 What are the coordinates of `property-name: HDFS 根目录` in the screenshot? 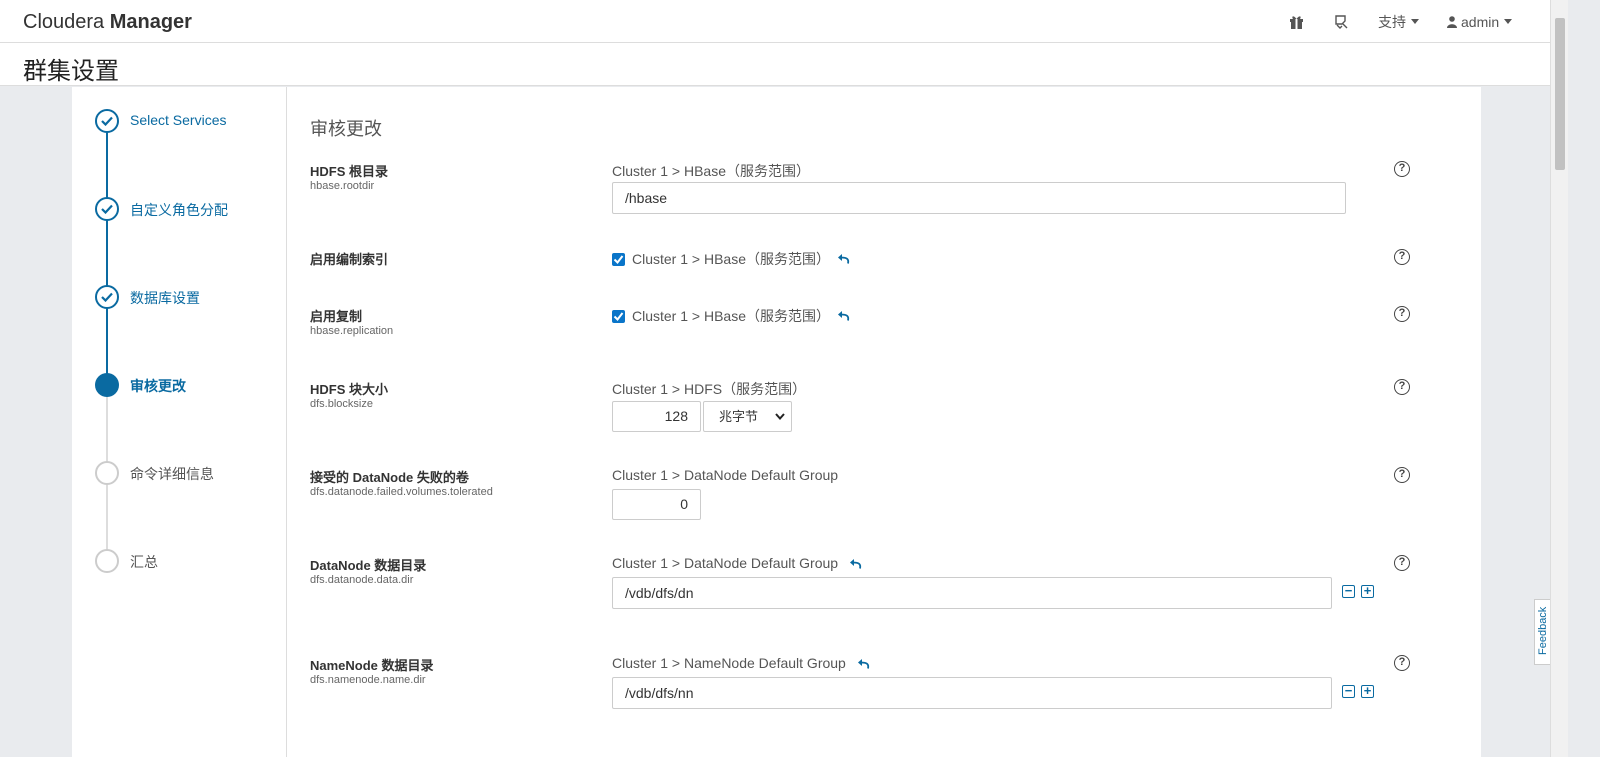 It's located at (349, 171).